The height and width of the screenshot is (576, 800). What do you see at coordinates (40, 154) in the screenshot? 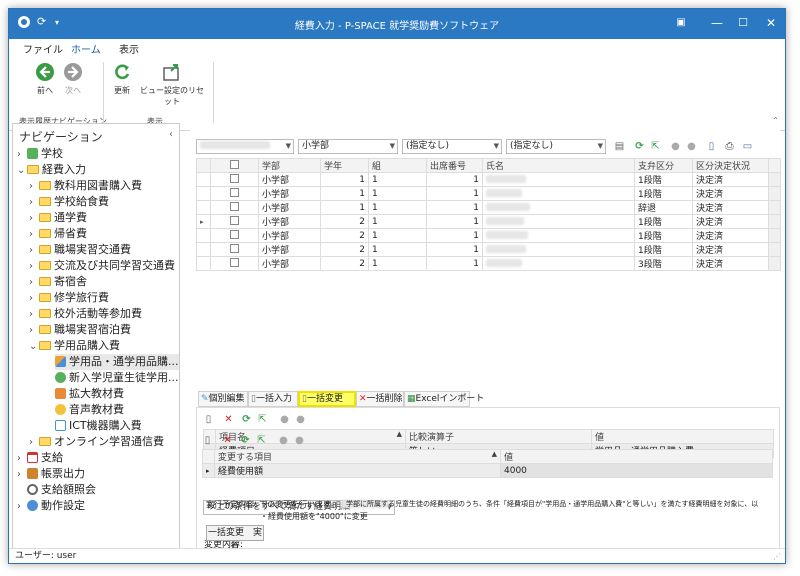
I see `tree-school: › 学校` at bounding box center [40, 154].